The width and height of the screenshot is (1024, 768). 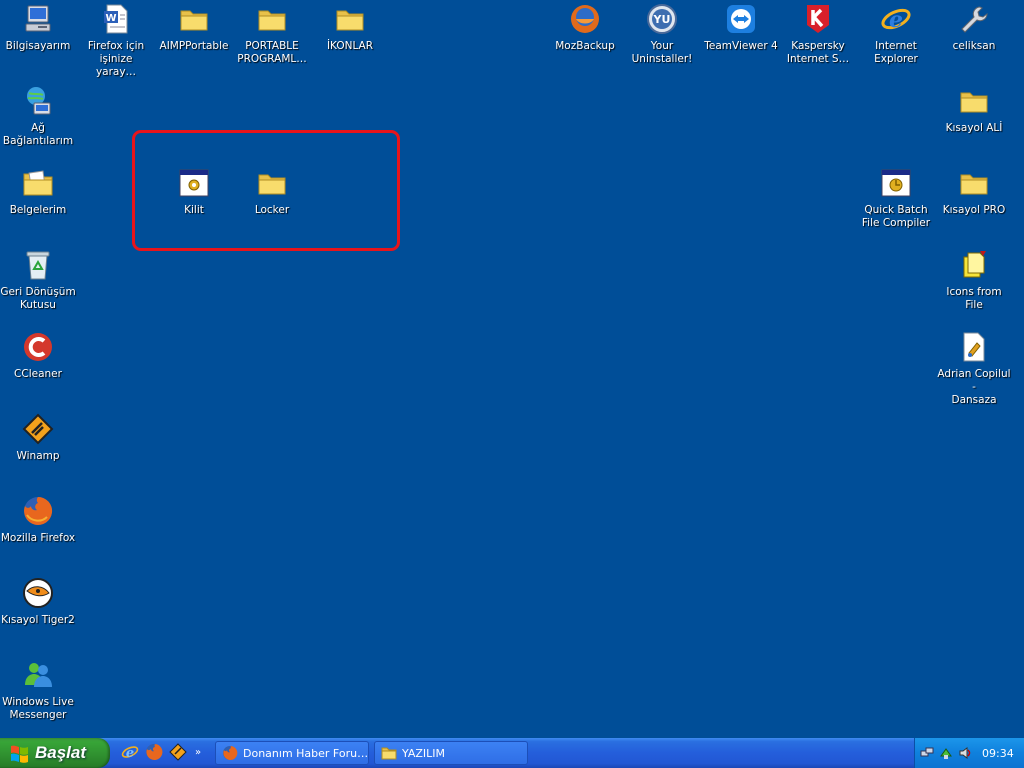 I want to click on volume-icon, so click(x=965, y=753).